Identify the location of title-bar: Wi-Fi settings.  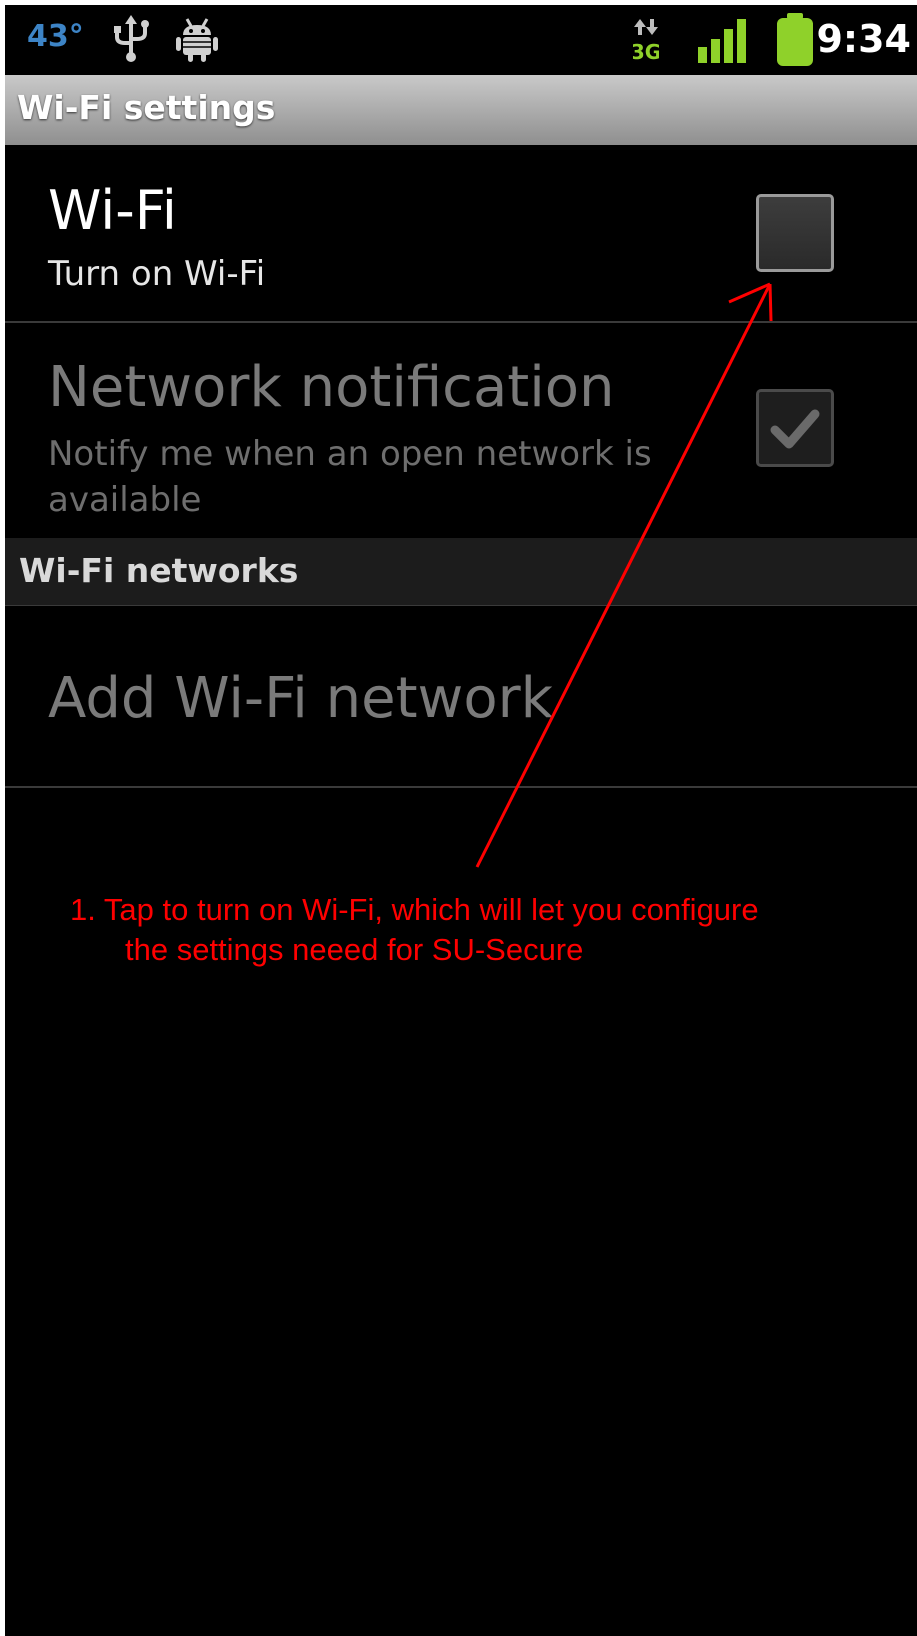
(461, 110).